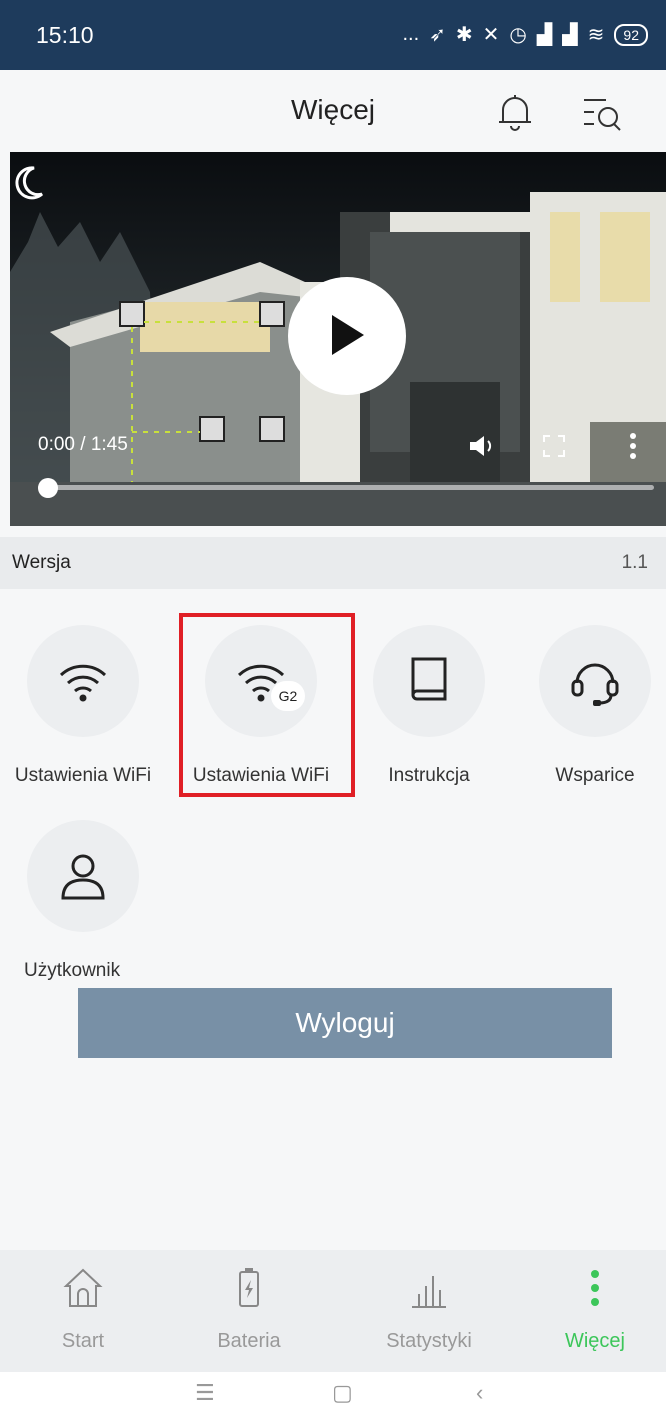 This screenshot has width=666, height=1422. I want to click on battery-status-icon: 92, so click(631, 34).